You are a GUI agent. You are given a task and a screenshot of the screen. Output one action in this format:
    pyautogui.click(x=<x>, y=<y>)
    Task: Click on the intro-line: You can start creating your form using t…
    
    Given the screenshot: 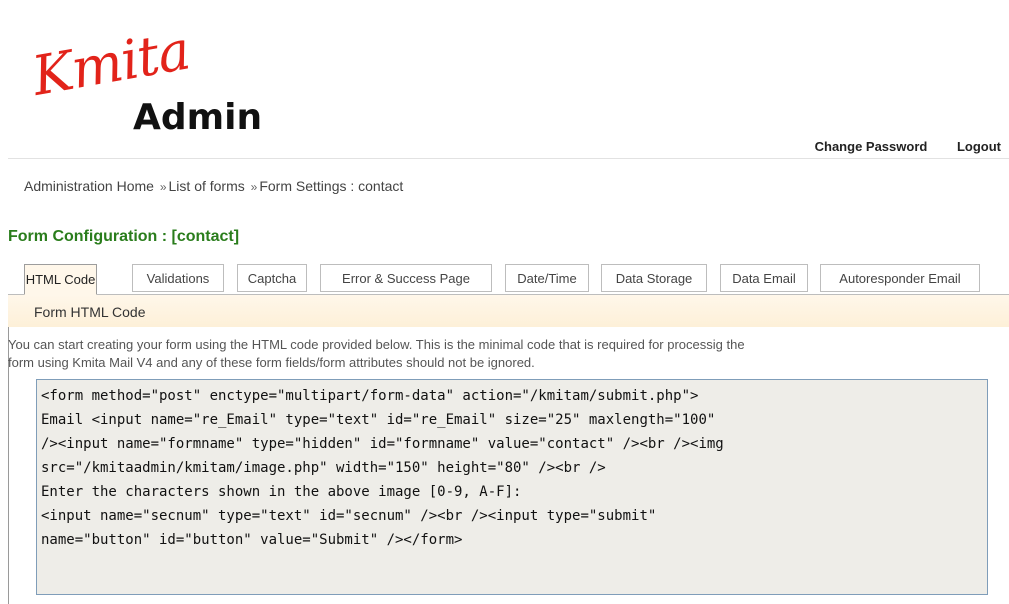 What is the action you would take?
    pyautogui.click(x=376, y=344)
    